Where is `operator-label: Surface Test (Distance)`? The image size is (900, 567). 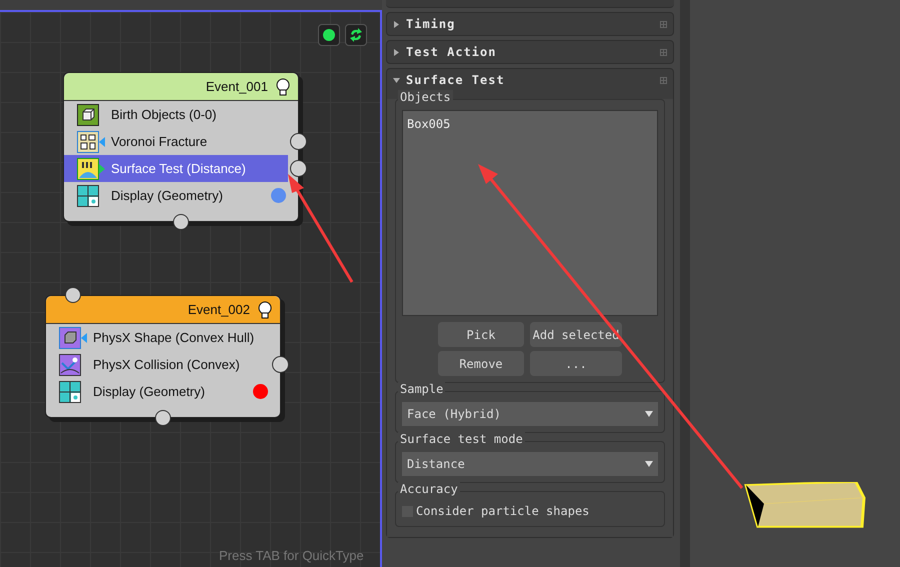 operator-label: Surface Test (Distance) is located at coordinates (178, 169).